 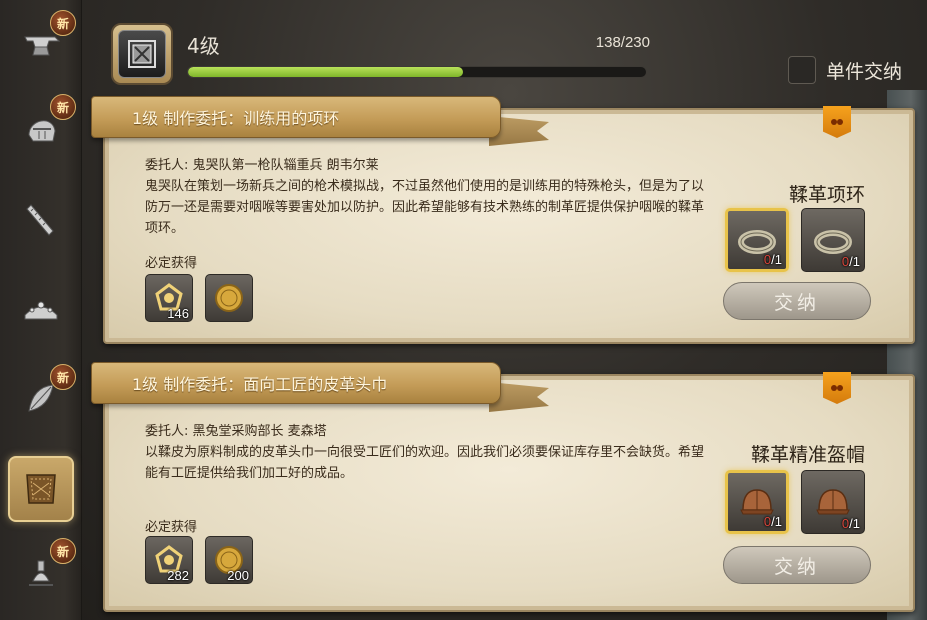 I want to click on gil-coin-icon, so click(x=229, y=298).